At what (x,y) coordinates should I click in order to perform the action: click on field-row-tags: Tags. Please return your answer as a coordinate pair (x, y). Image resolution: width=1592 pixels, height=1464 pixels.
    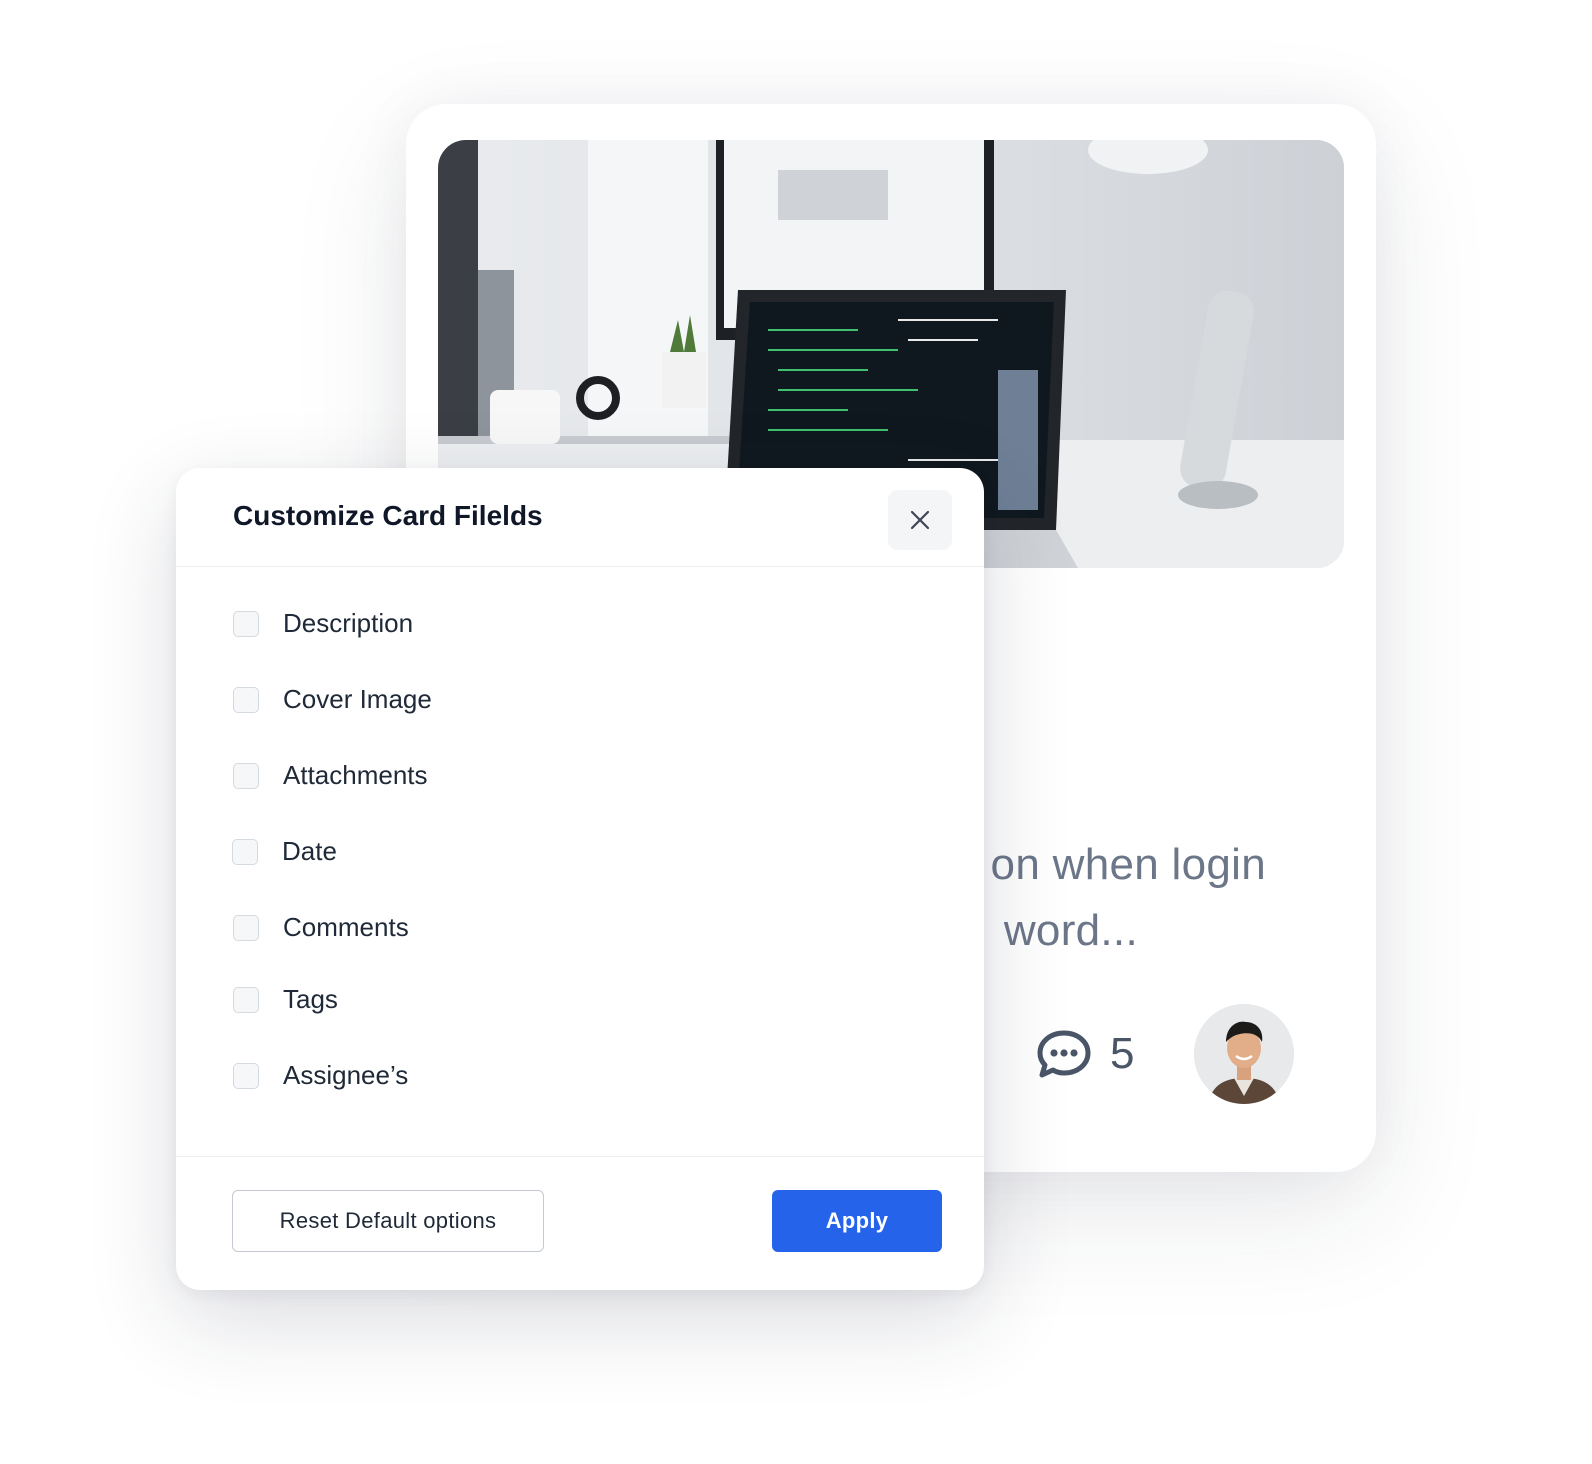
    Looking at the image, I should click on (285, 999).